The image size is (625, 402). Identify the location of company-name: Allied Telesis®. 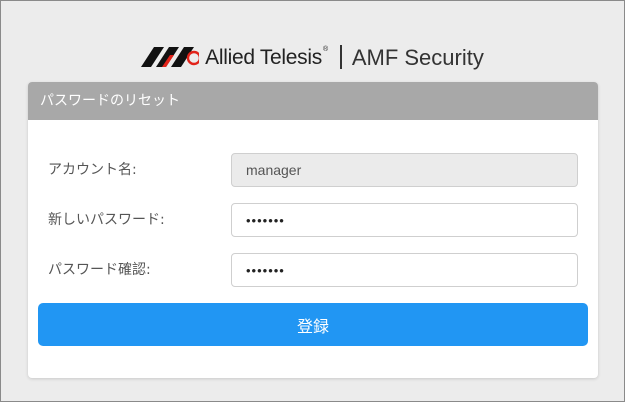
(266, 57).